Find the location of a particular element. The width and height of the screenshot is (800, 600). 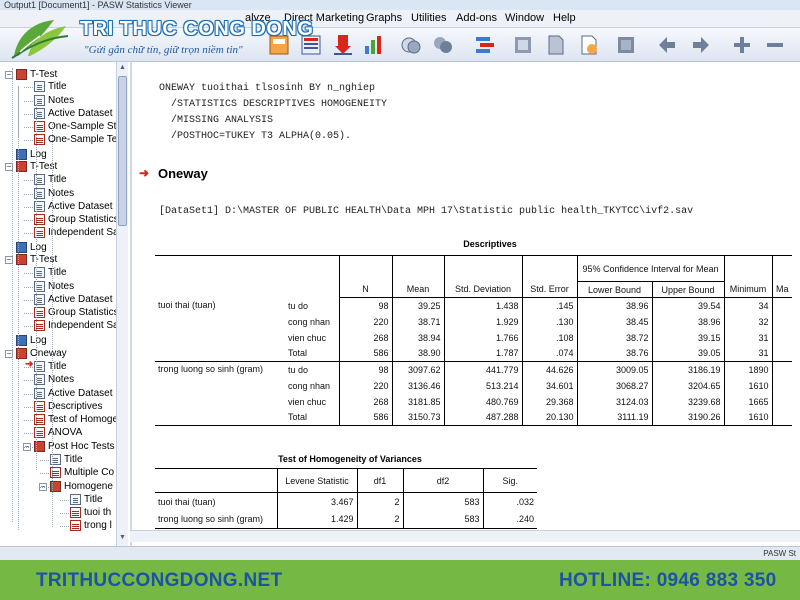

table-cell: 1.429 is located at coordinates (316, 519).